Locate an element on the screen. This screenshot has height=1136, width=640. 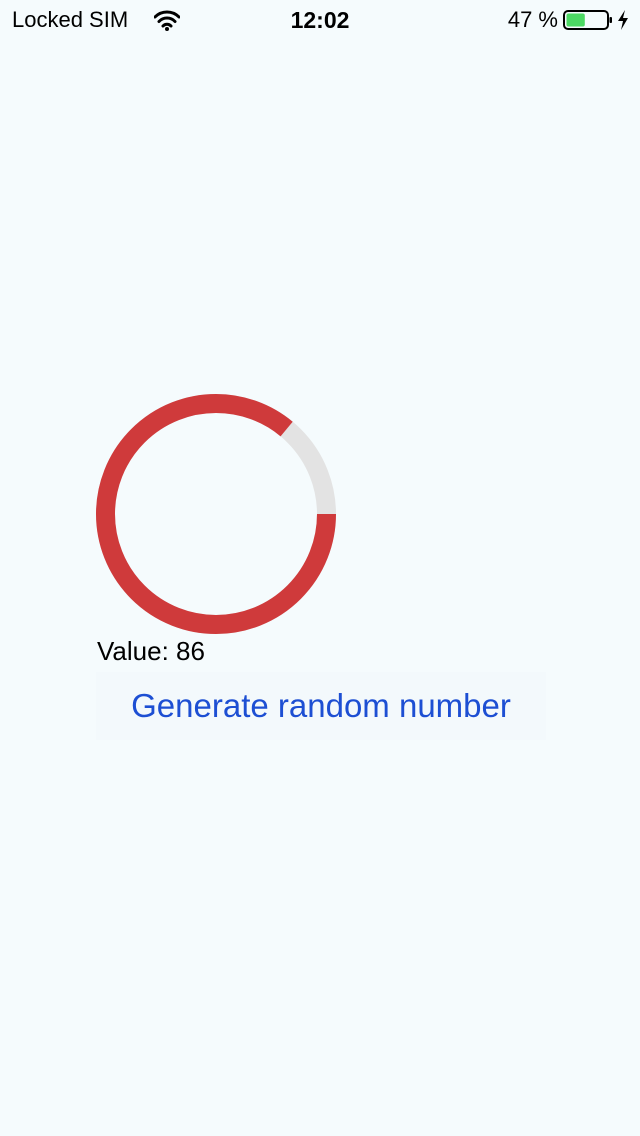
value-label: Value: 86 is located at coordinates (151, 651).